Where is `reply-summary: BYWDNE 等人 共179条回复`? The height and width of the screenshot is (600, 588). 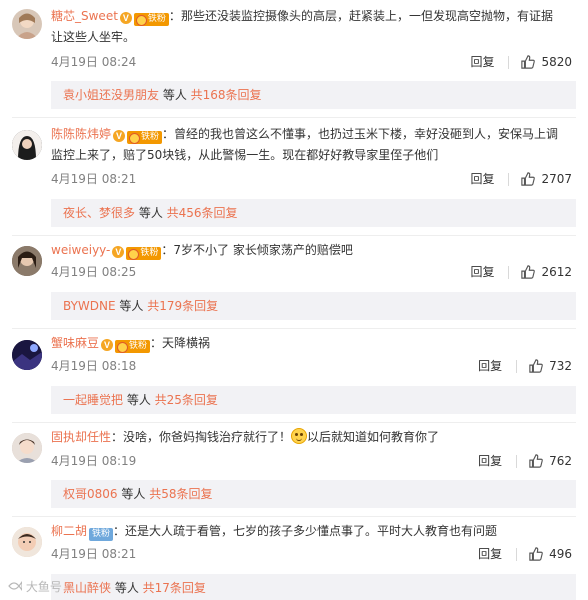 reply-summary: BYWDNE 等人 共179条回复 is located at coordinates (313, 306).